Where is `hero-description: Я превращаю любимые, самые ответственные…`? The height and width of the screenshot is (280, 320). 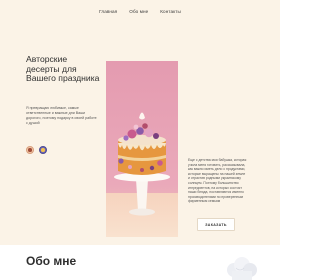 hero-description: Я превращаю любимые, самые ответственные… is located at coordinates (61, 115).